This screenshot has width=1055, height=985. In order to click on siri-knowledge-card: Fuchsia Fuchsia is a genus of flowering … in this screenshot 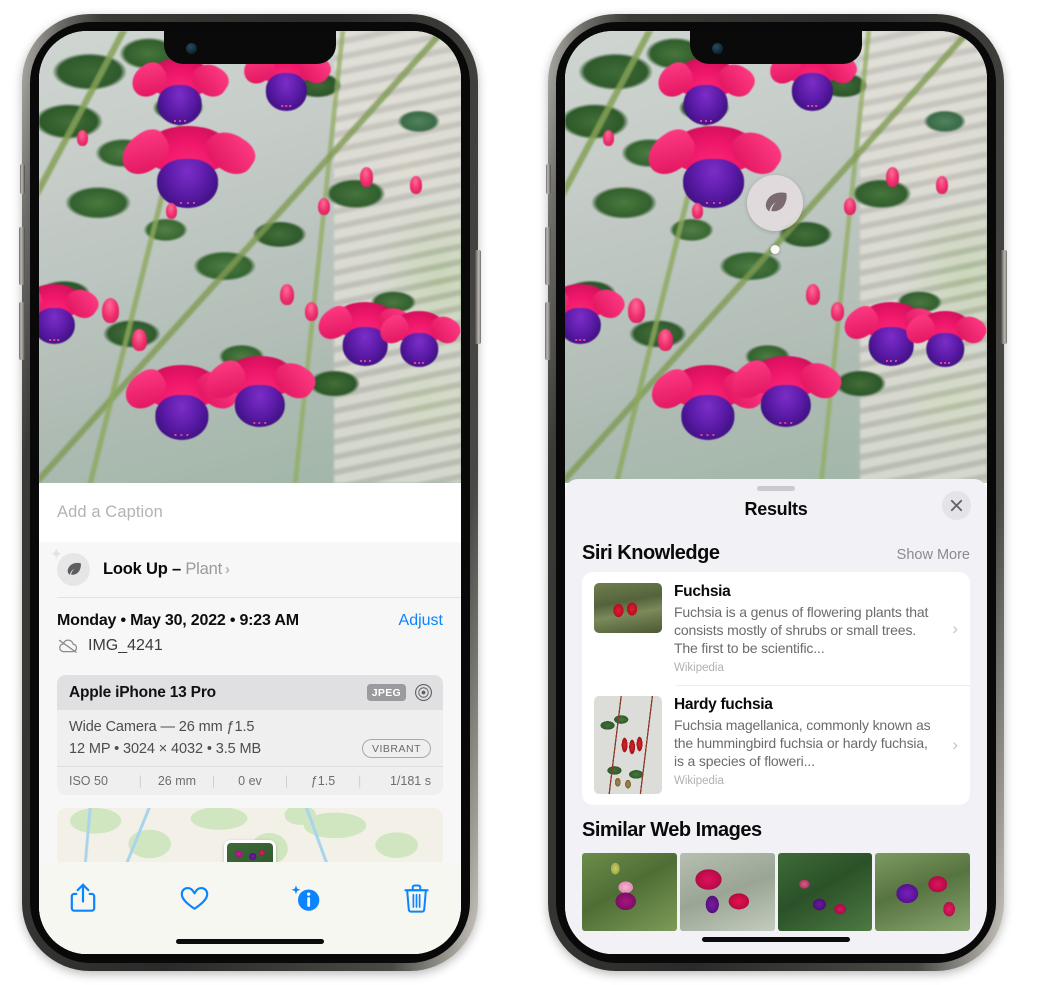, I will do `click(776, 689)`.